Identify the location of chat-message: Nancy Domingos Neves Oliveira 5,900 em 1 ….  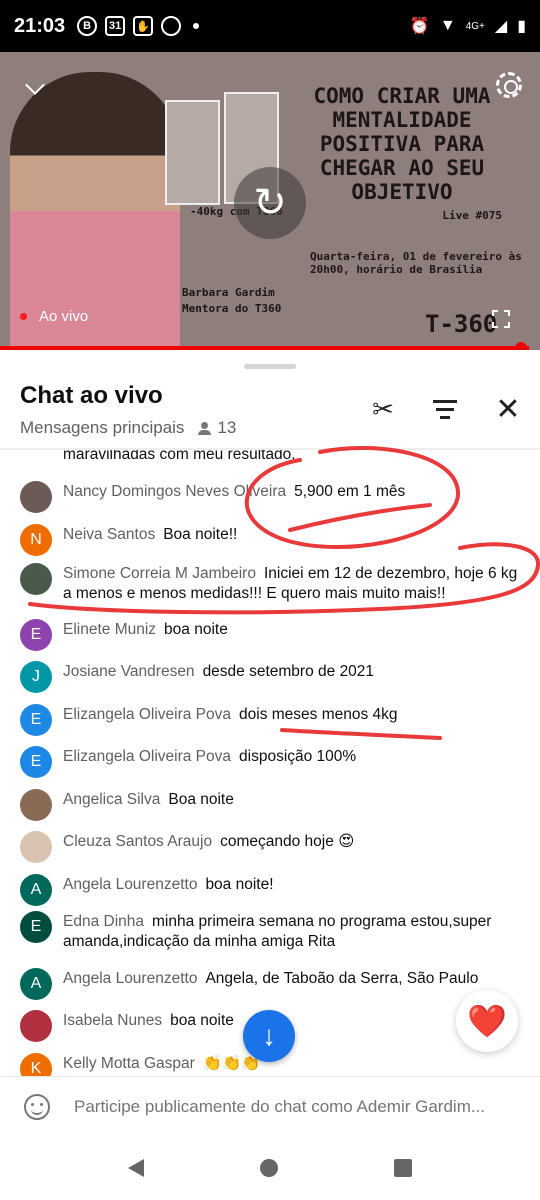
(270, 497).